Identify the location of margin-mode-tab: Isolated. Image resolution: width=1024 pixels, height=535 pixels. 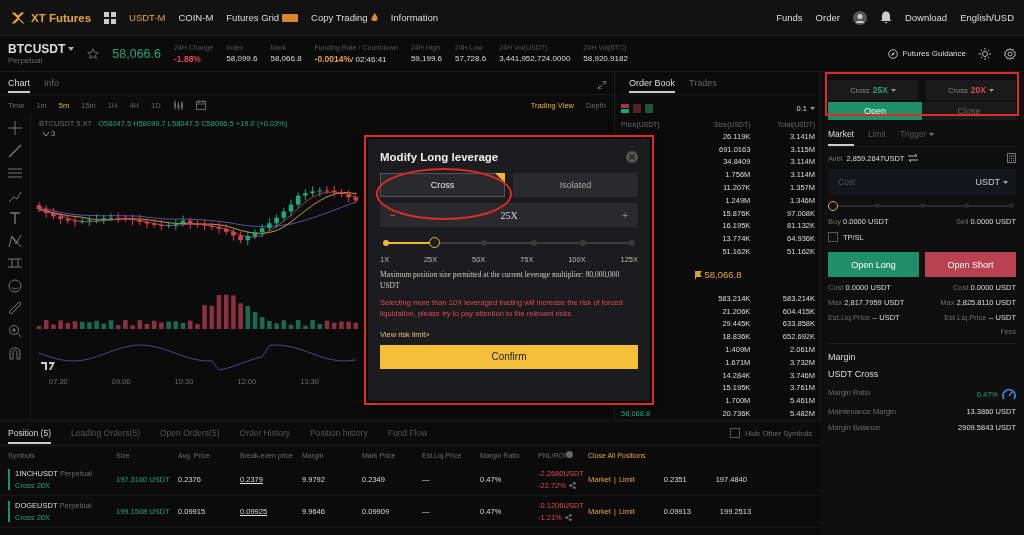
(575, 185).